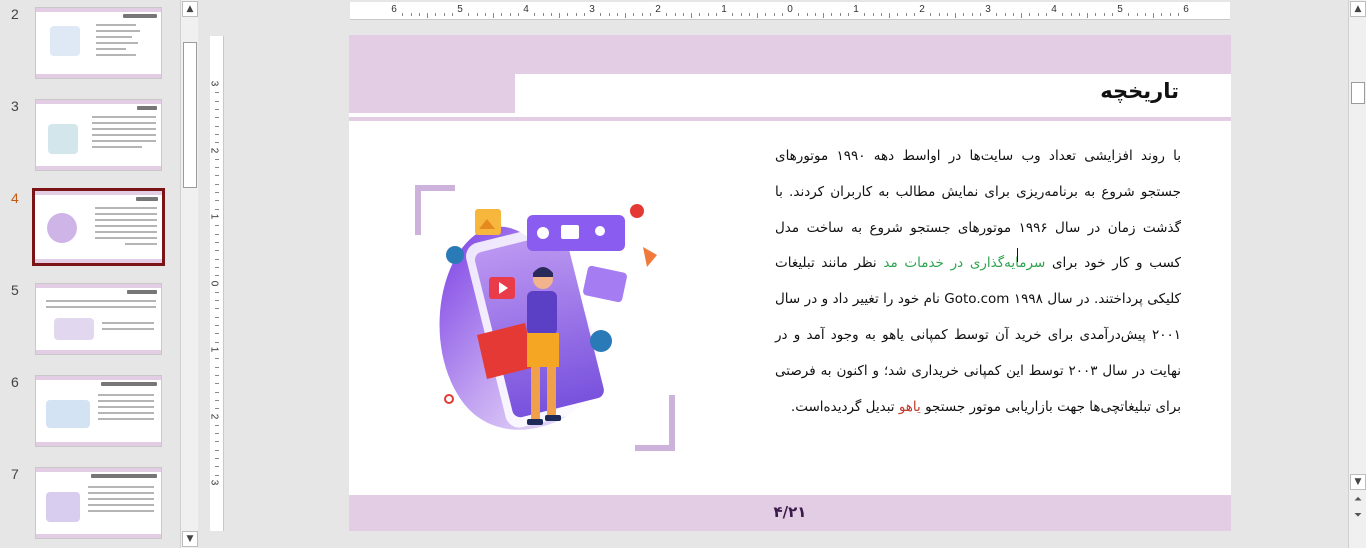  Describe the element at coordinates (1357, 274) in the screenshot. I see `editor-scrollbar: ▲ ▼ ⏶ ⏷` at that location.